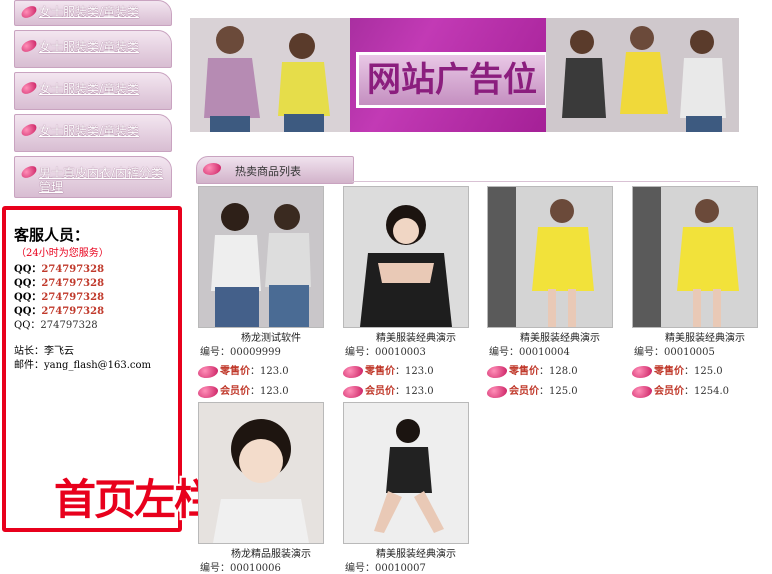 This screenshot has width=772, height=574. Describe the element at coordinates (240, 352) in the screenshot. I see `product-sku: 编号：00009999` at that location.